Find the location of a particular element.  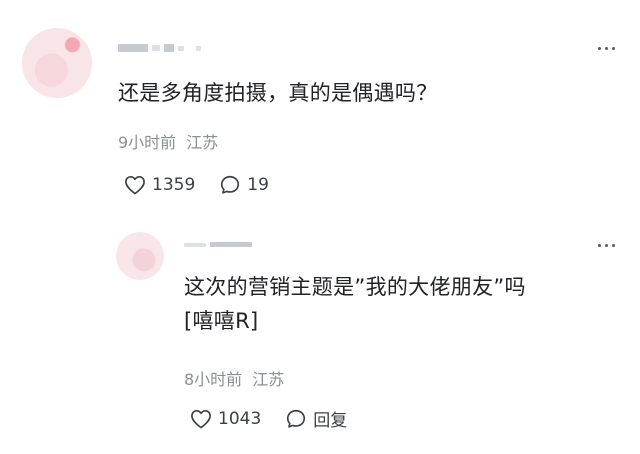

comment-actions: 1043 回复 is located at coordinates (268, 418).